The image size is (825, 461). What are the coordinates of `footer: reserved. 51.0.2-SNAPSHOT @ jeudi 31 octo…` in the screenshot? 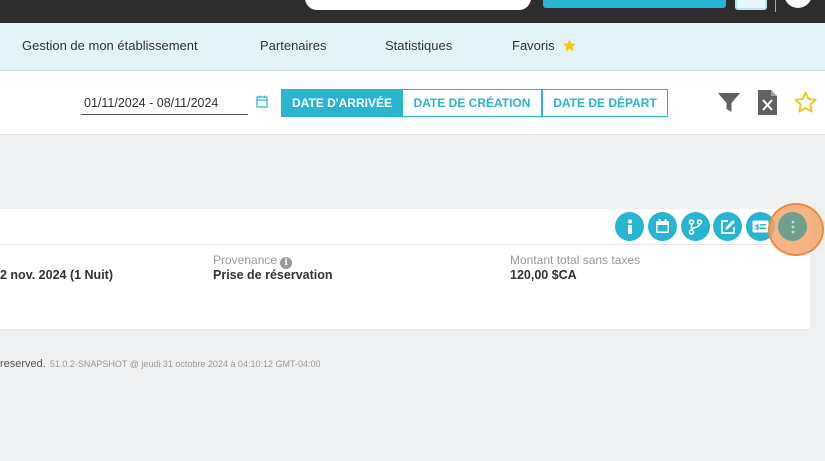 It's located at (160, 364).